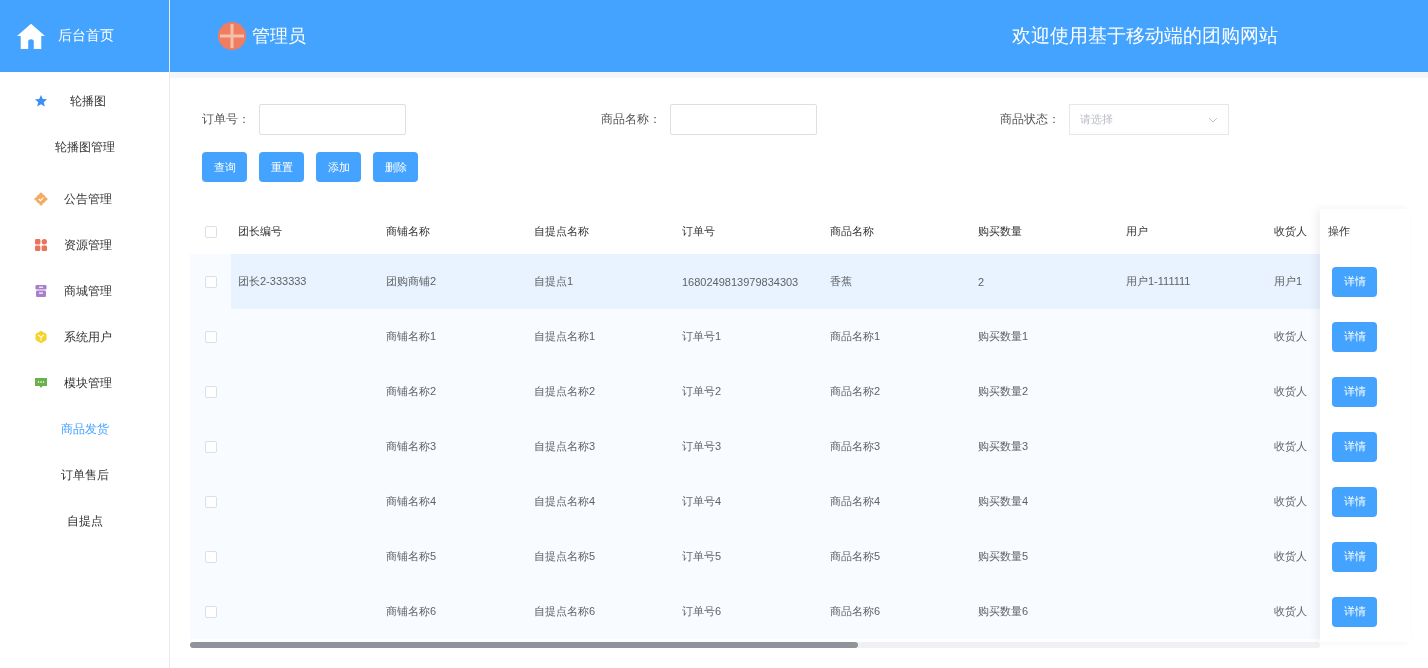 This screenshot has height=668, width=1428. Describe the element at coordinates (411, 336) in the screenshot. I see `table-cell: 商铺名称1` at that location.